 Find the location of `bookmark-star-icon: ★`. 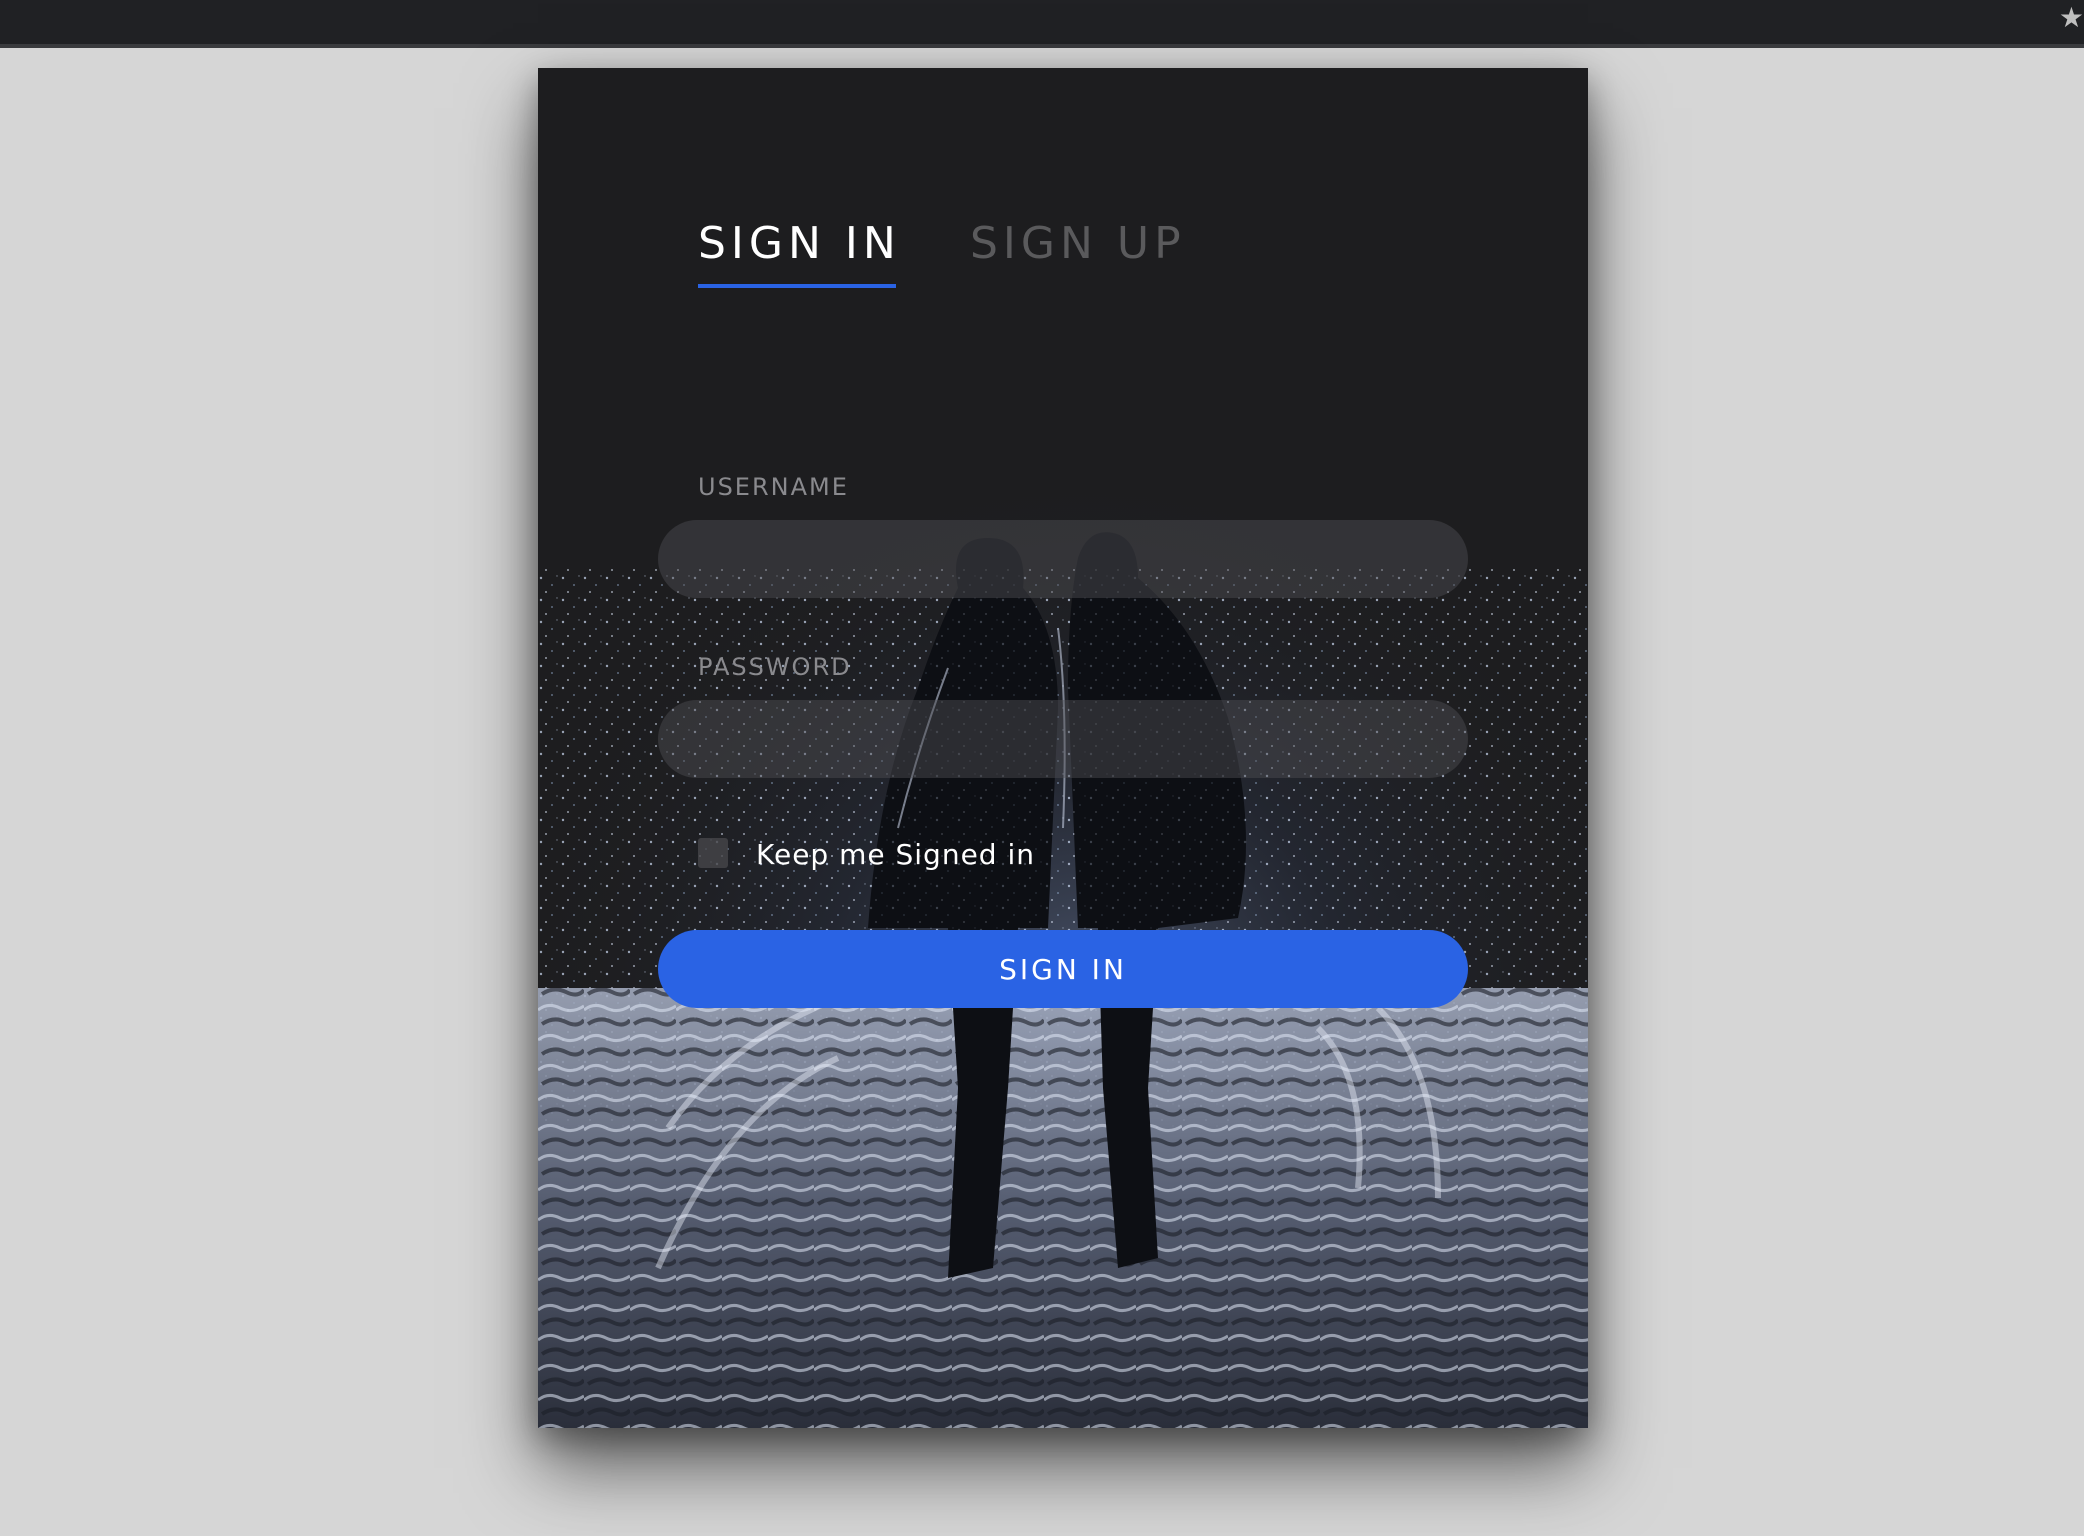

bookmark-star-icon: ★ is located at coordinates (2071, 18).